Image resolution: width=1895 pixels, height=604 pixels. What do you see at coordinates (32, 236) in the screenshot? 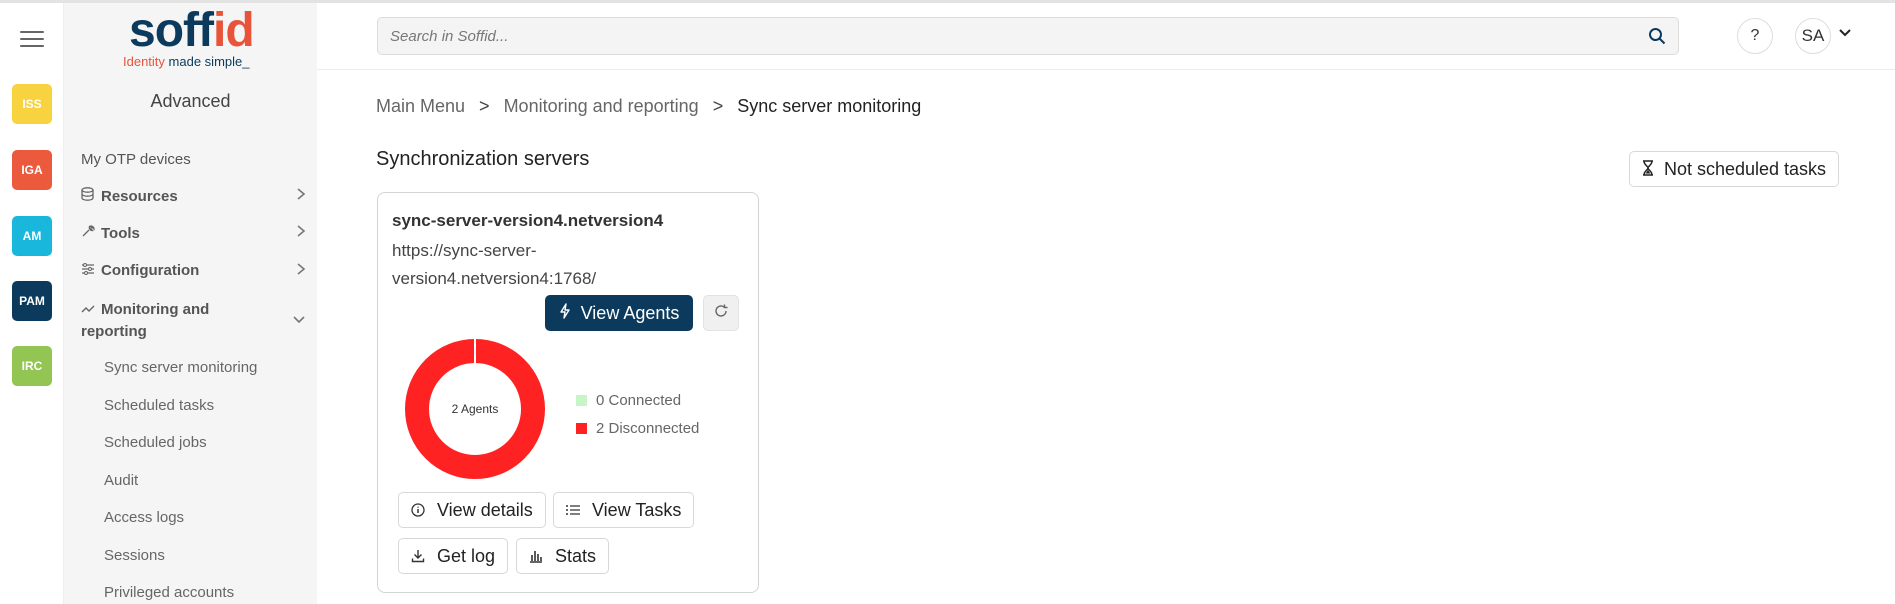
I see `app-am-button: AM` at bounding box center [32, 236].